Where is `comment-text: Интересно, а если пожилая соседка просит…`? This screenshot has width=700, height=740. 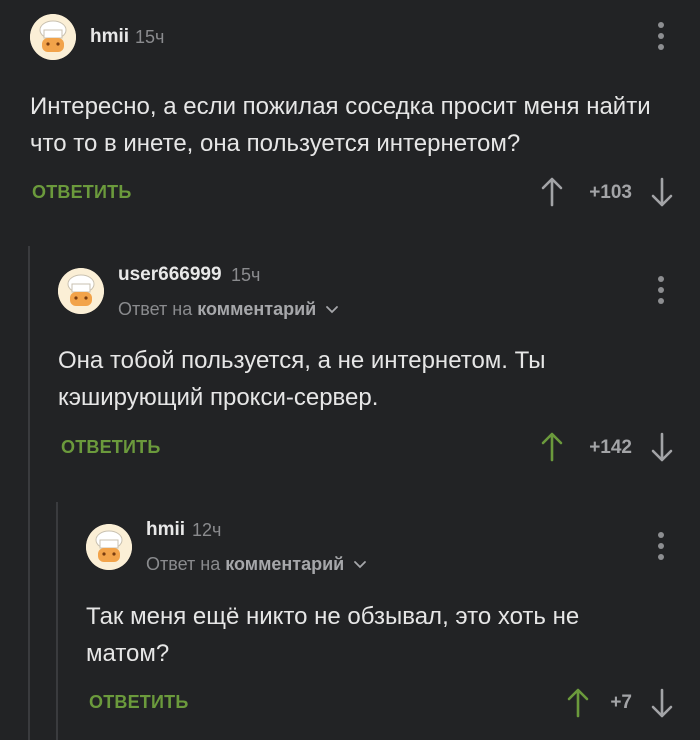 comment-text: Интересно, а если пожилая соседка просит… is located at coordinates (340, 125).